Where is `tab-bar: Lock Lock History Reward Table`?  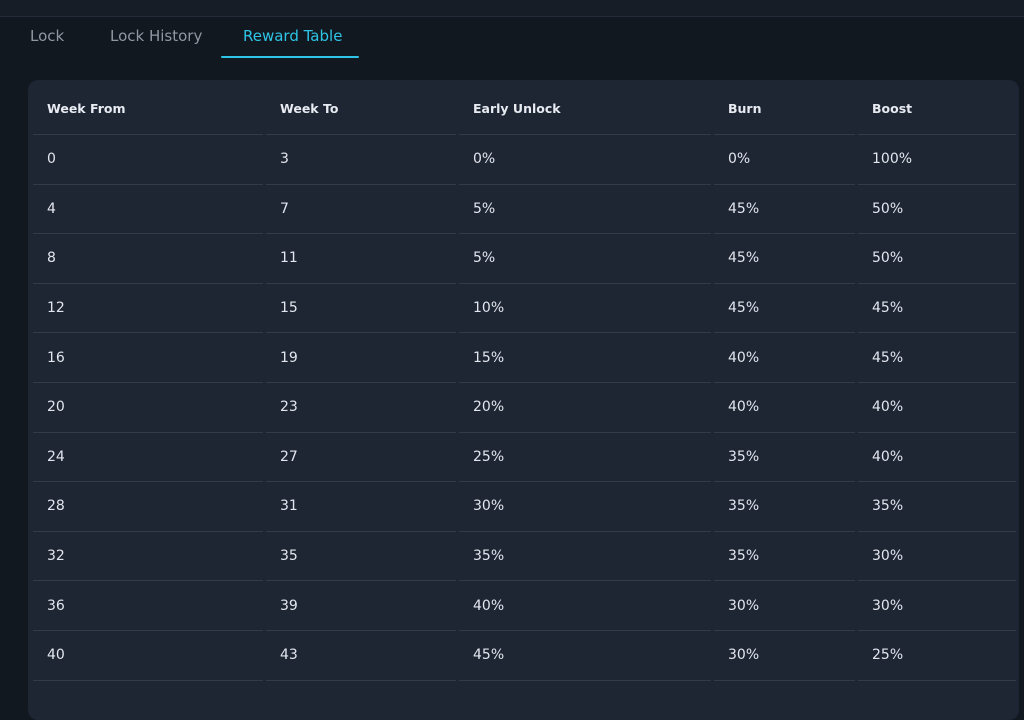
tab-bar: Lock Lock History Reward Table is located at coordinates (512, 38).